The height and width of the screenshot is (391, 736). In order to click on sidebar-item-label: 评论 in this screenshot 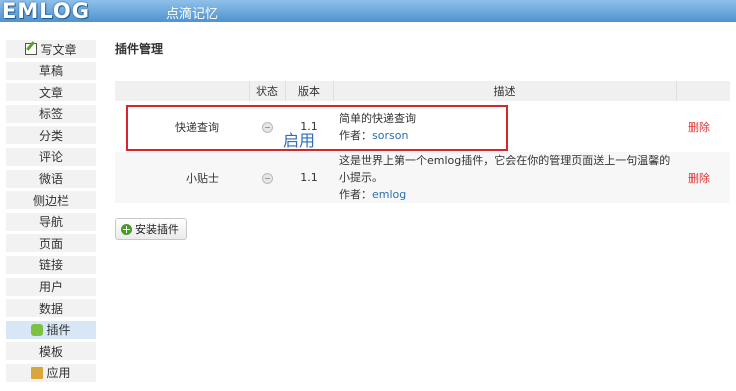, I will do `click(50, 157)`.